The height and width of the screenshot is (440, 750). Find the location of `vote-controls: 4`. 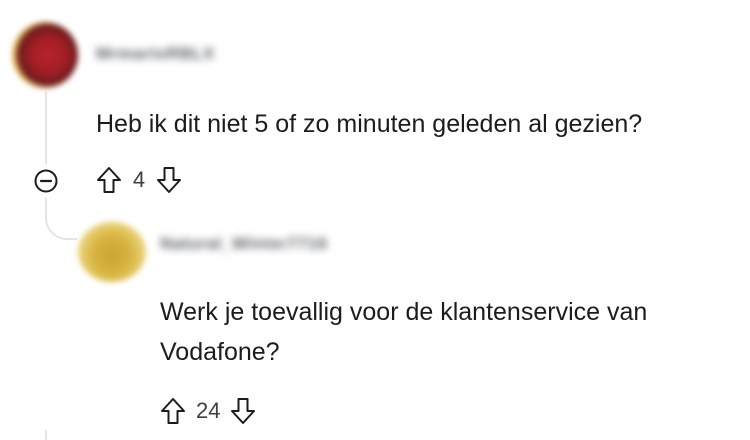

vote-controls: 4 is located at coordinates (139, 180).